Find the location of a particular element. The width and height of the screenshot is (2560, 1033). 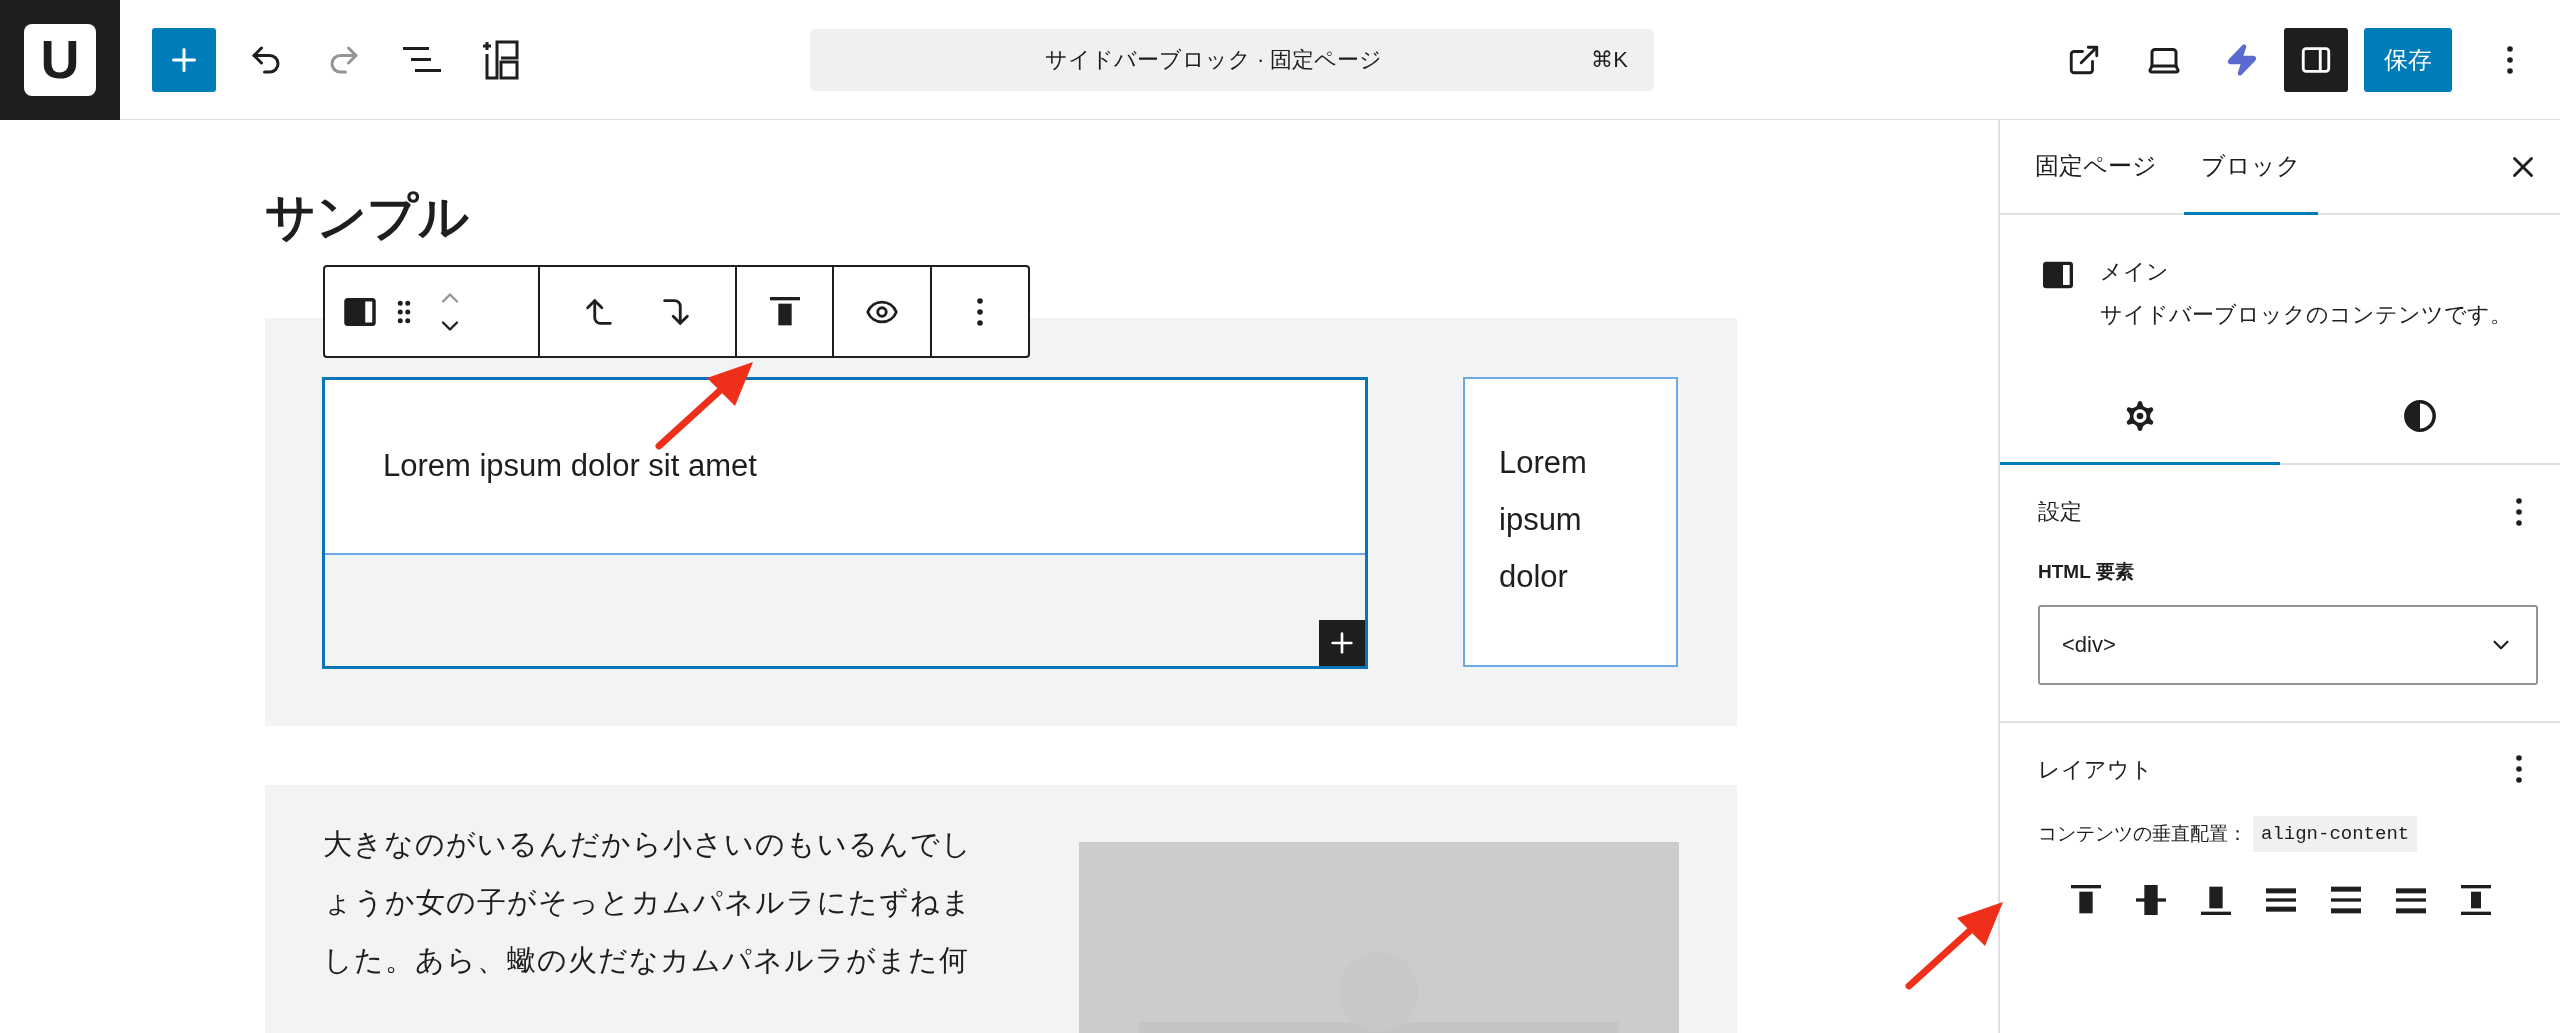

sidebar-tab: 固定ページ is located at coordinates (2096, 167).